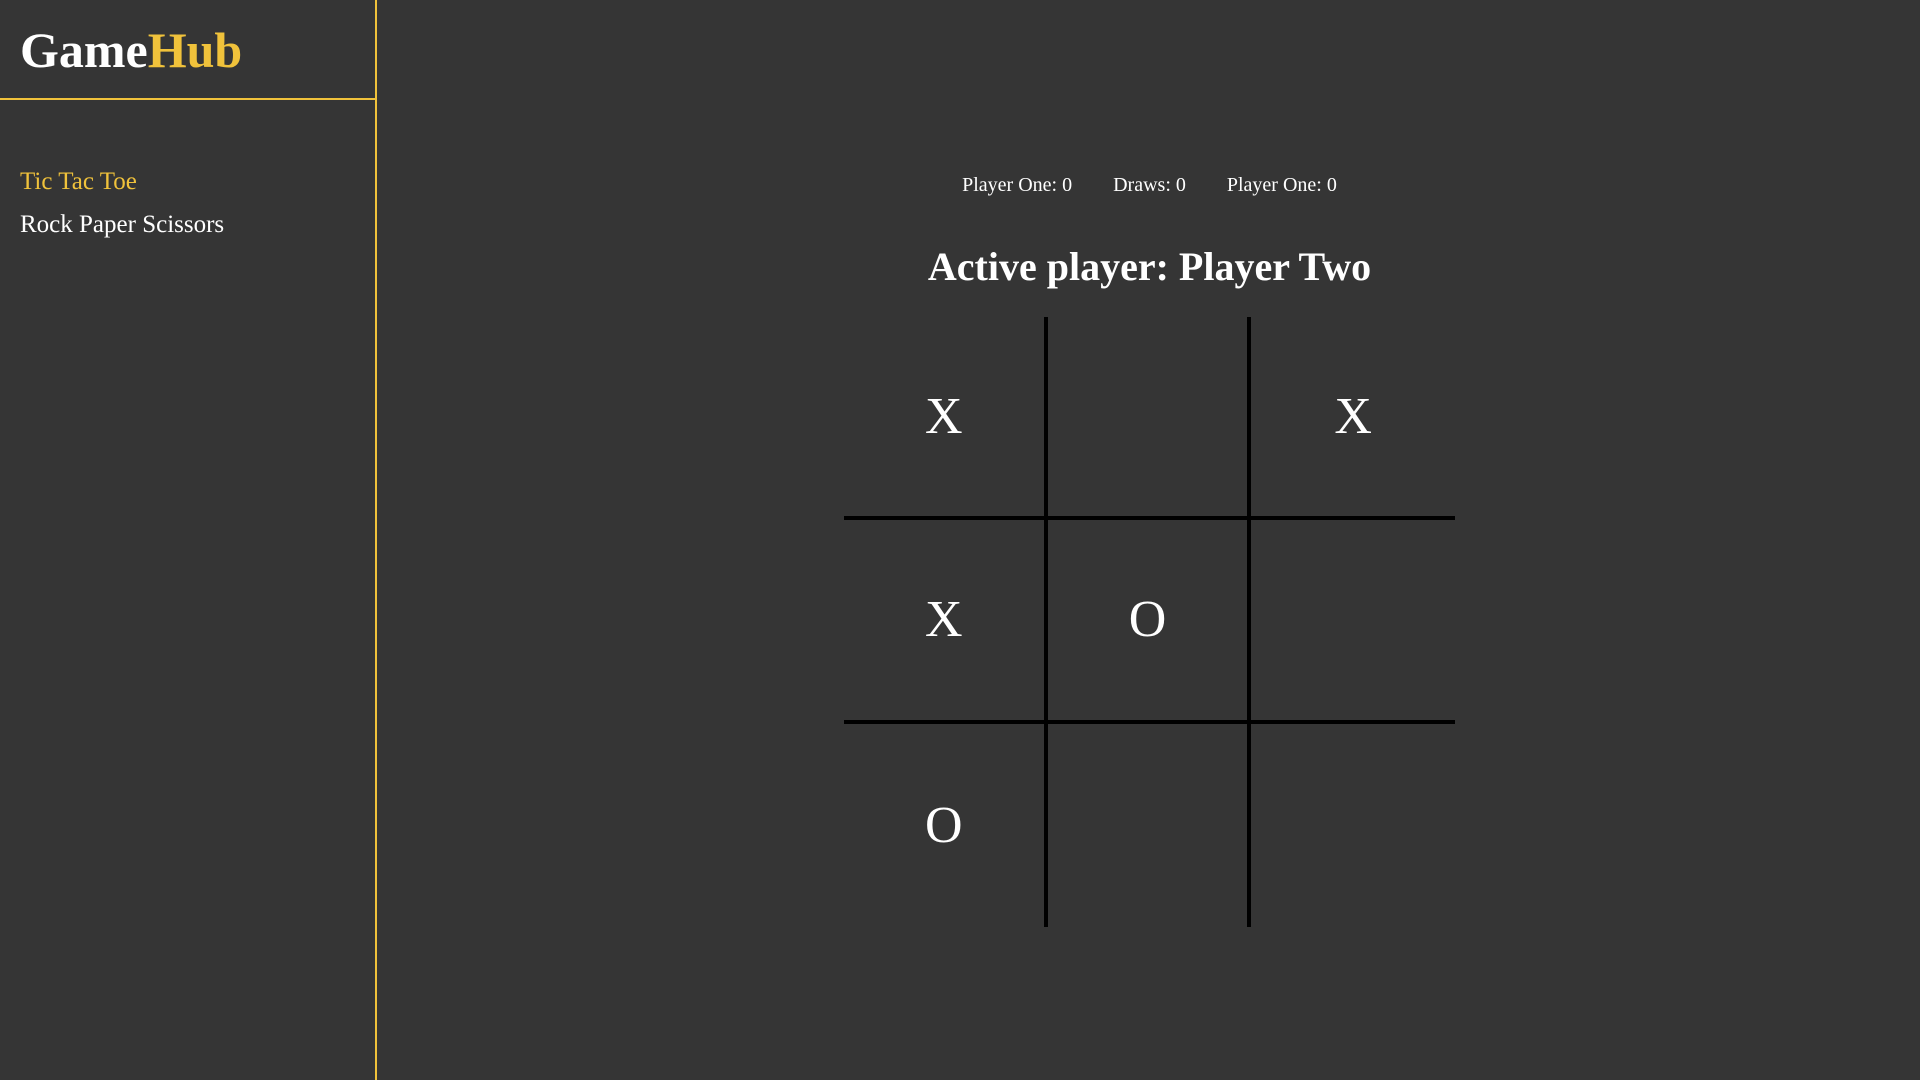  Describe the element at coordinates (1017, 185) in the screenshot. I see `score-player-one: Player One: 0` at that location.